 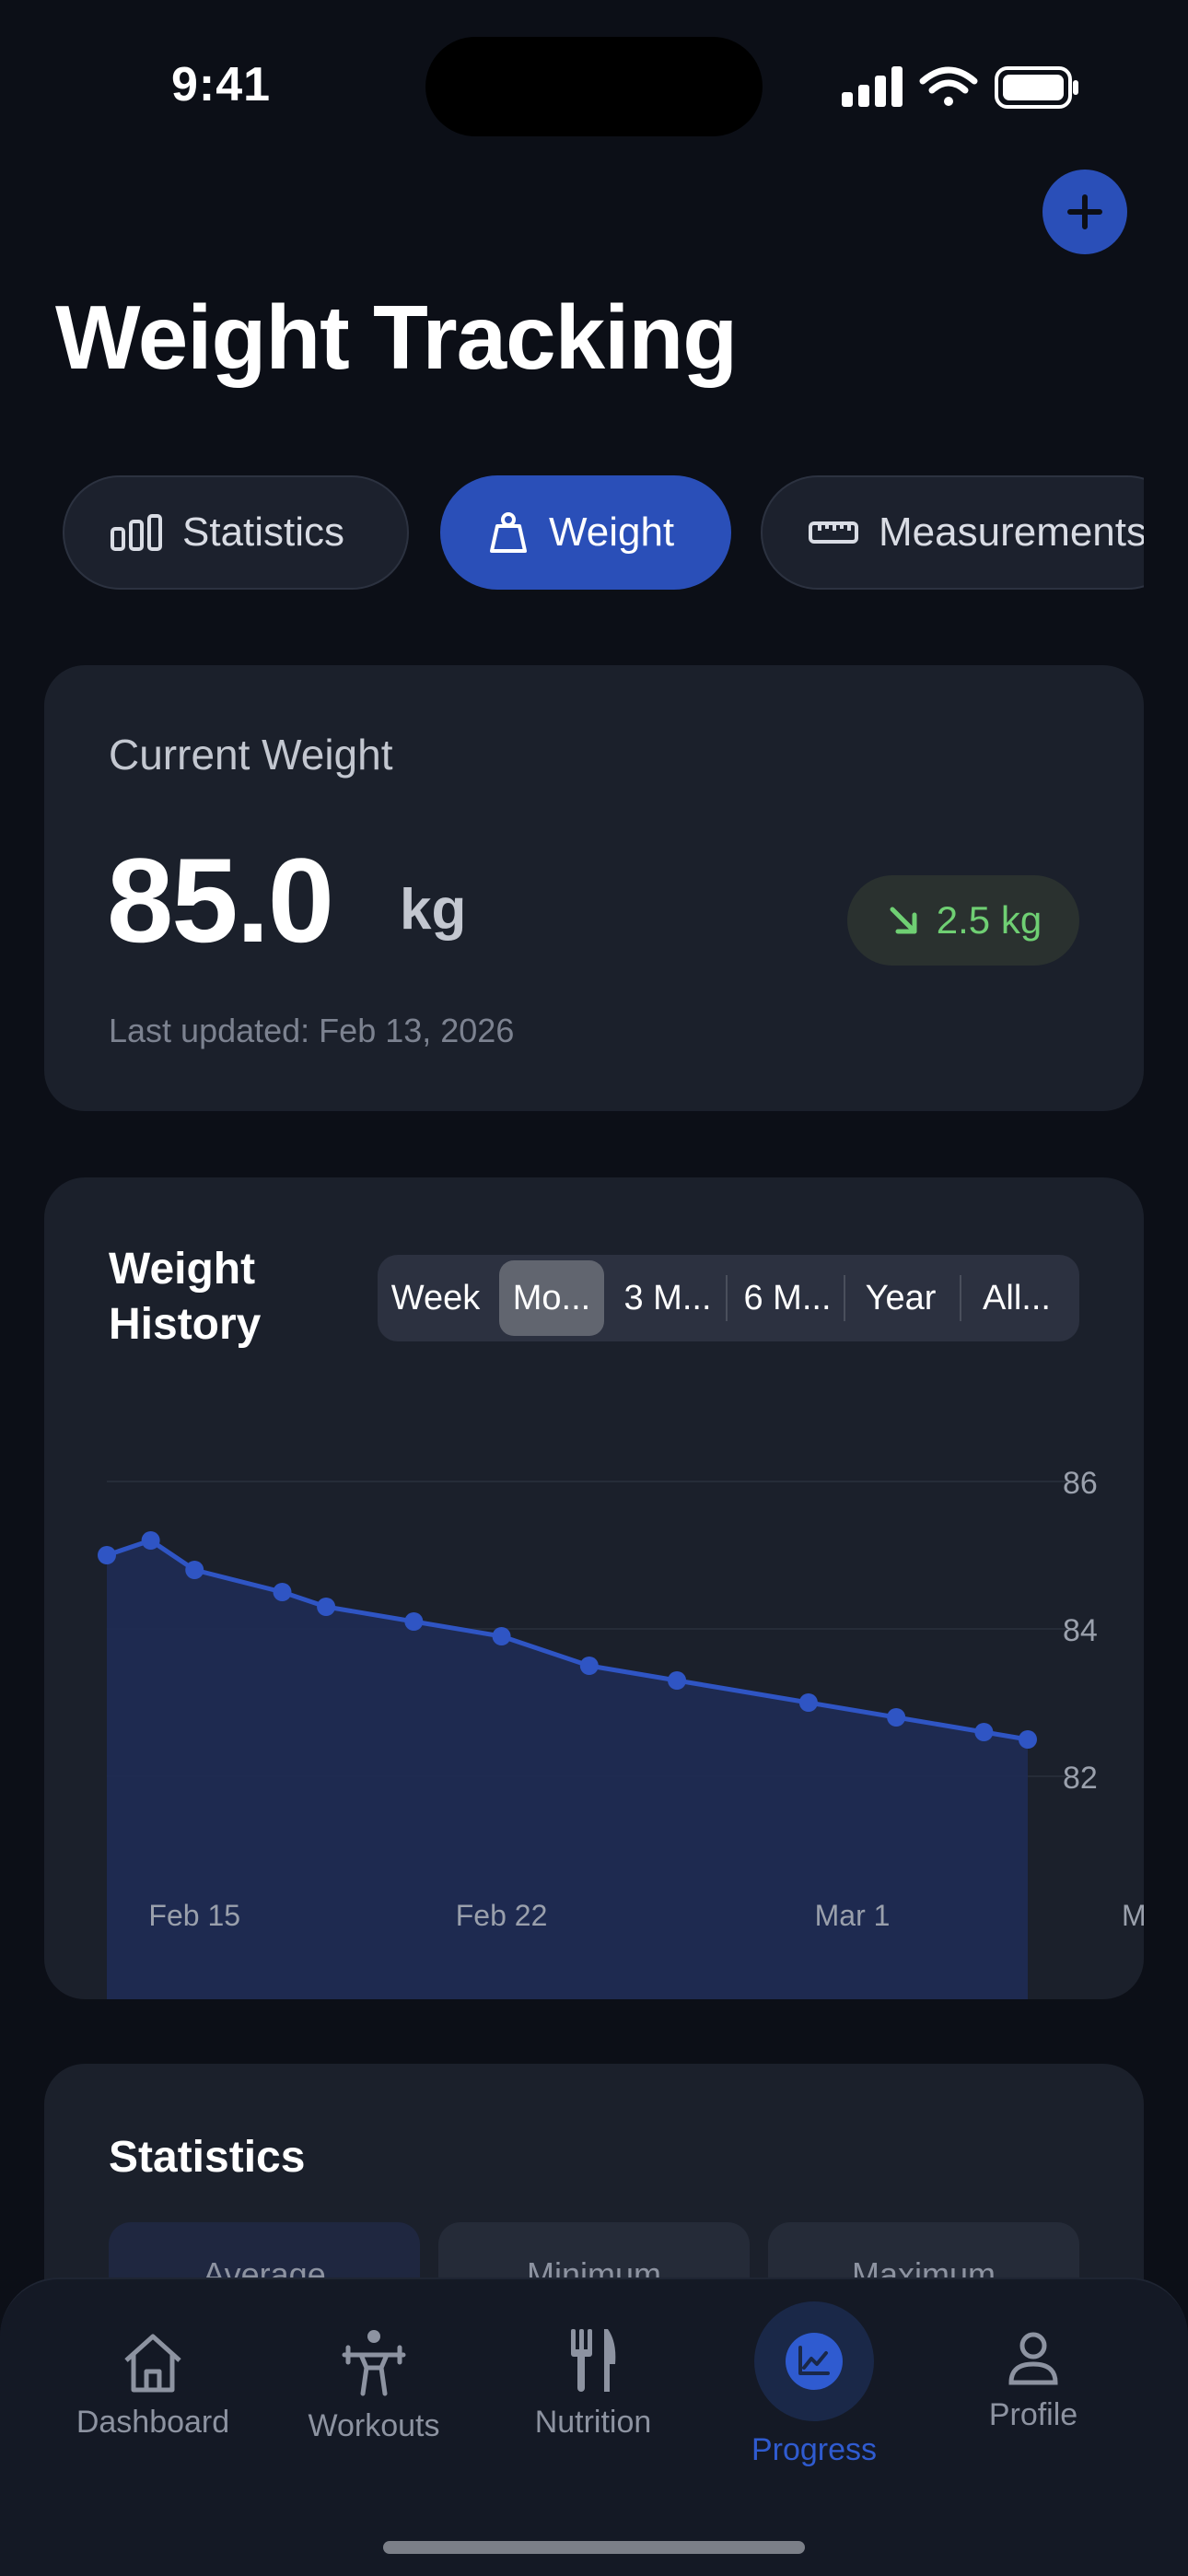 I want to click on tab-bar-progress: Progress, so click(x=814, y=2394).